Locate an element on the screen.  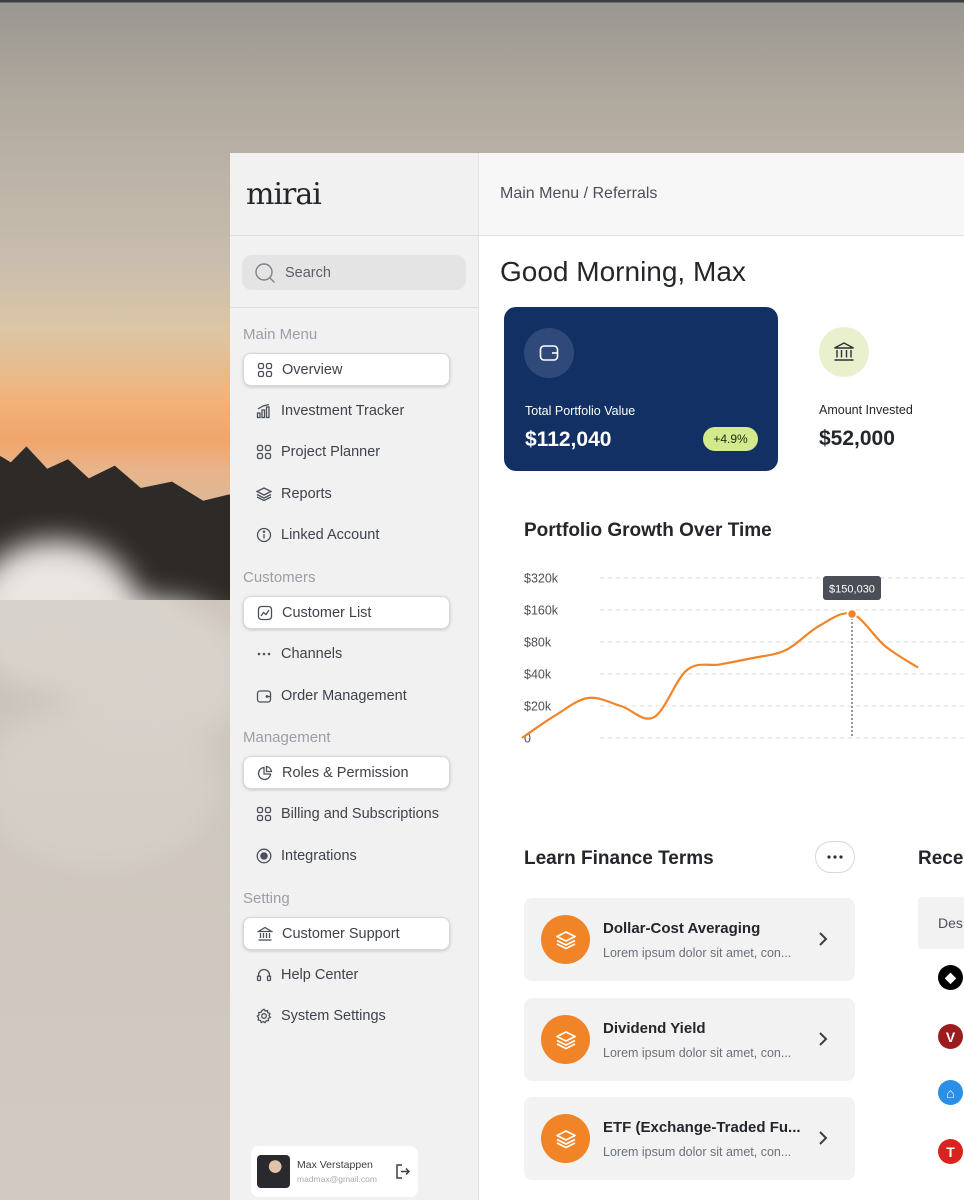
search-icon is located at coordinates (265, 272).